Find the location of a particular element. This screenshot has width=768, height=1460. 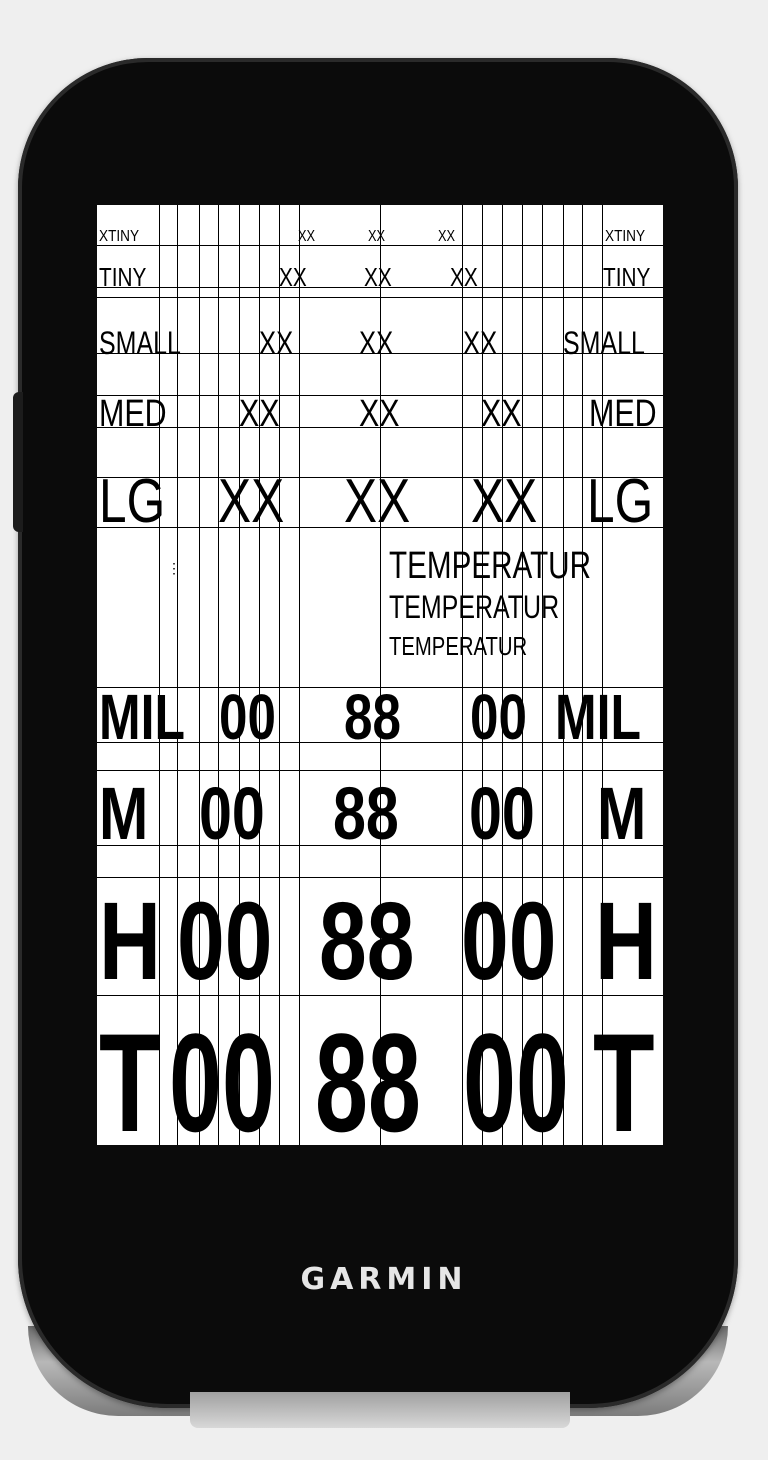

row-xtiny-right: XTINY is located at coordinates (625, 236).